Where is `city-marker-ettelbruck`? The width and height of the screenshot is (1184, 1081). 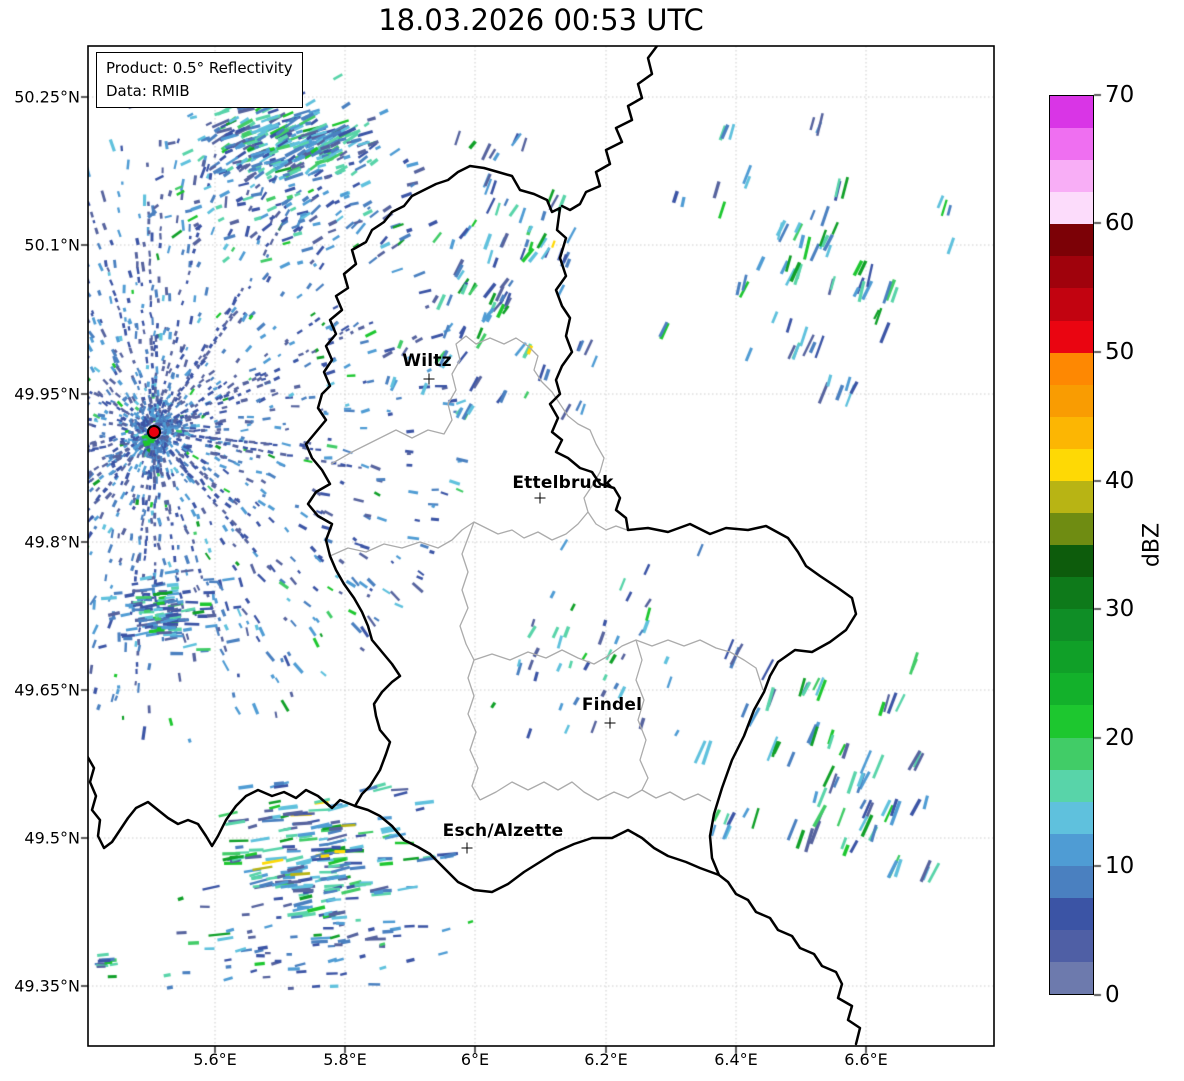 city-marker-ettelbruck is located at coordinates (540, 498).